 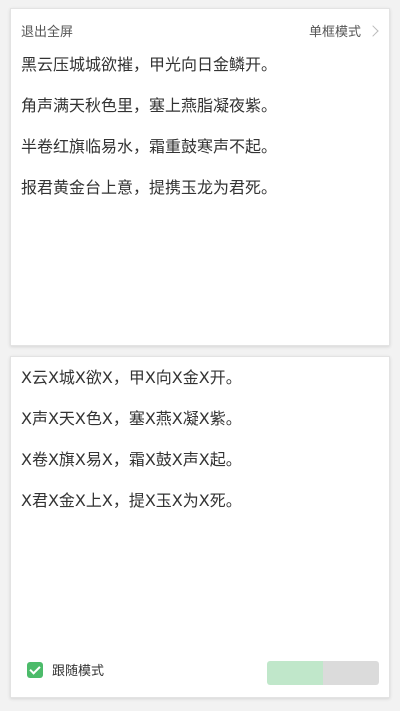 I want to click on panel-header: 退出全屏 单框模式, so click(x=200, y=30).